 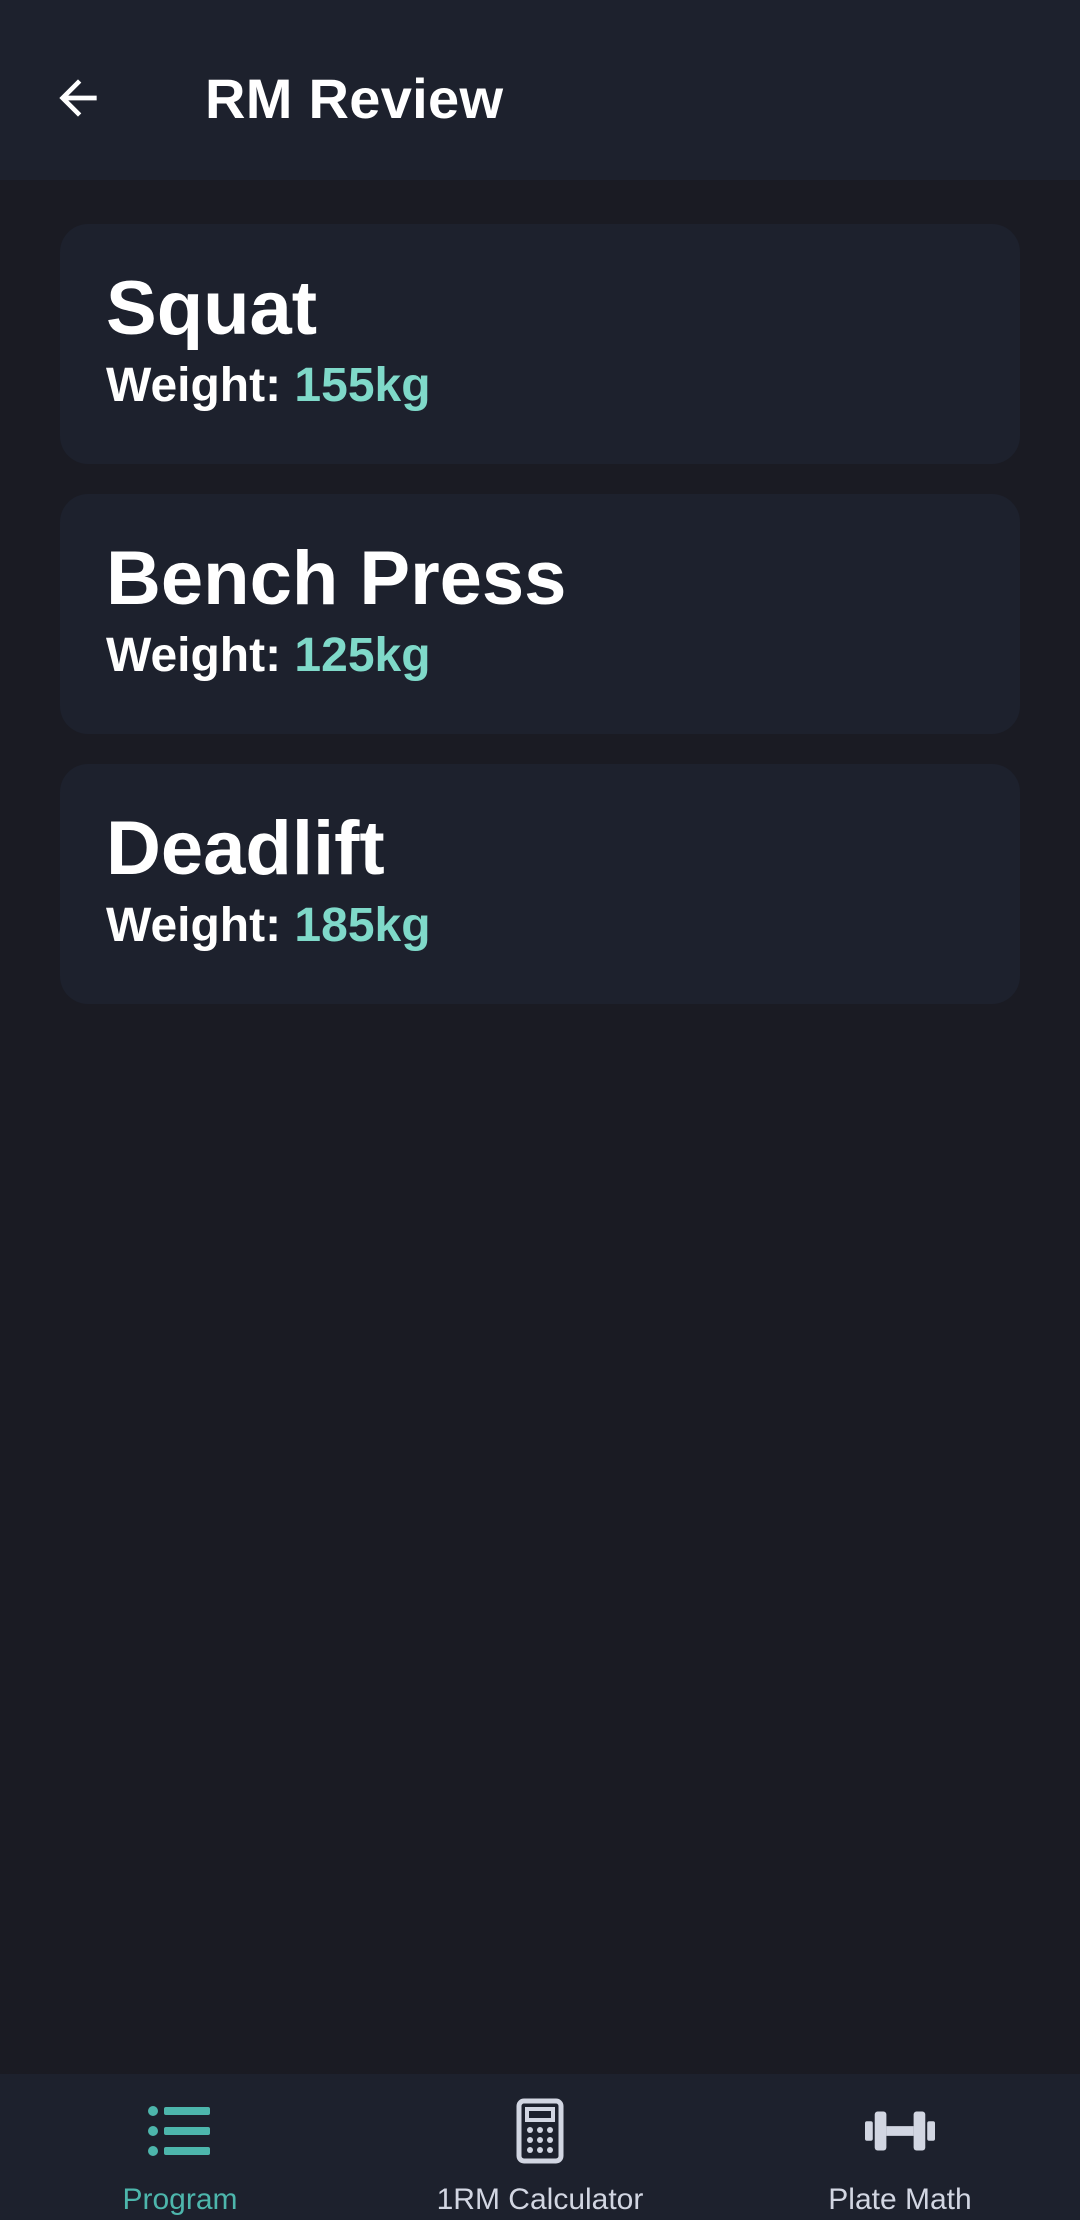 I want to click on calculator-icon, so click(x=540, y=2131).